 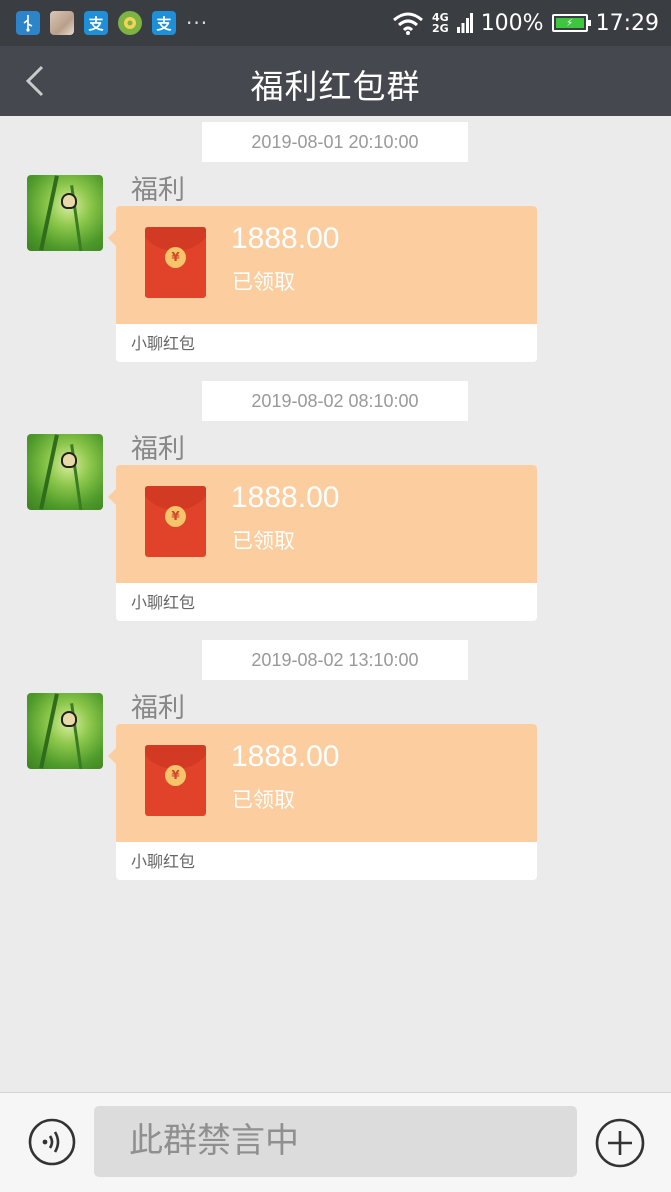 What do you see at coordinates (440, 28) in the screenshot?
I see `network-type-bottom: 2G` at bounding box center [440, 28].